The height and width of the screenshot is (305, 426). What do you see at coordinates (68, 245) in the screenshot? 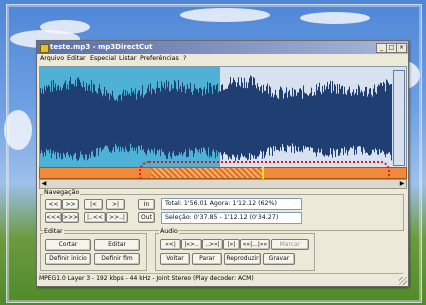
I see `cut-button: Cortar` at bounding box center [68, 245].